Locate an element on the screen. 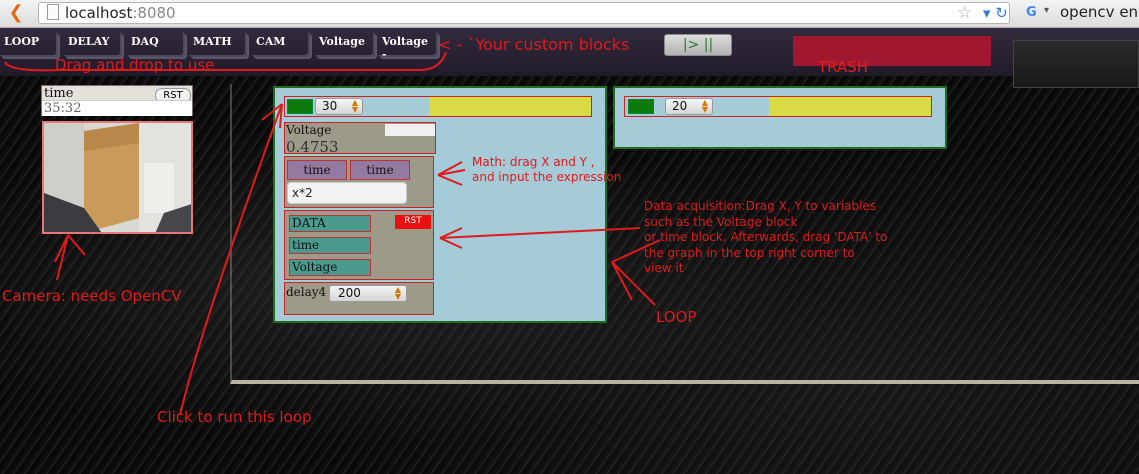 Image resolution: width=1139 pixels, height=474 pixels. annotation-custom-blocks: < - `Your custom blocks is located at coordinates (534, 44).